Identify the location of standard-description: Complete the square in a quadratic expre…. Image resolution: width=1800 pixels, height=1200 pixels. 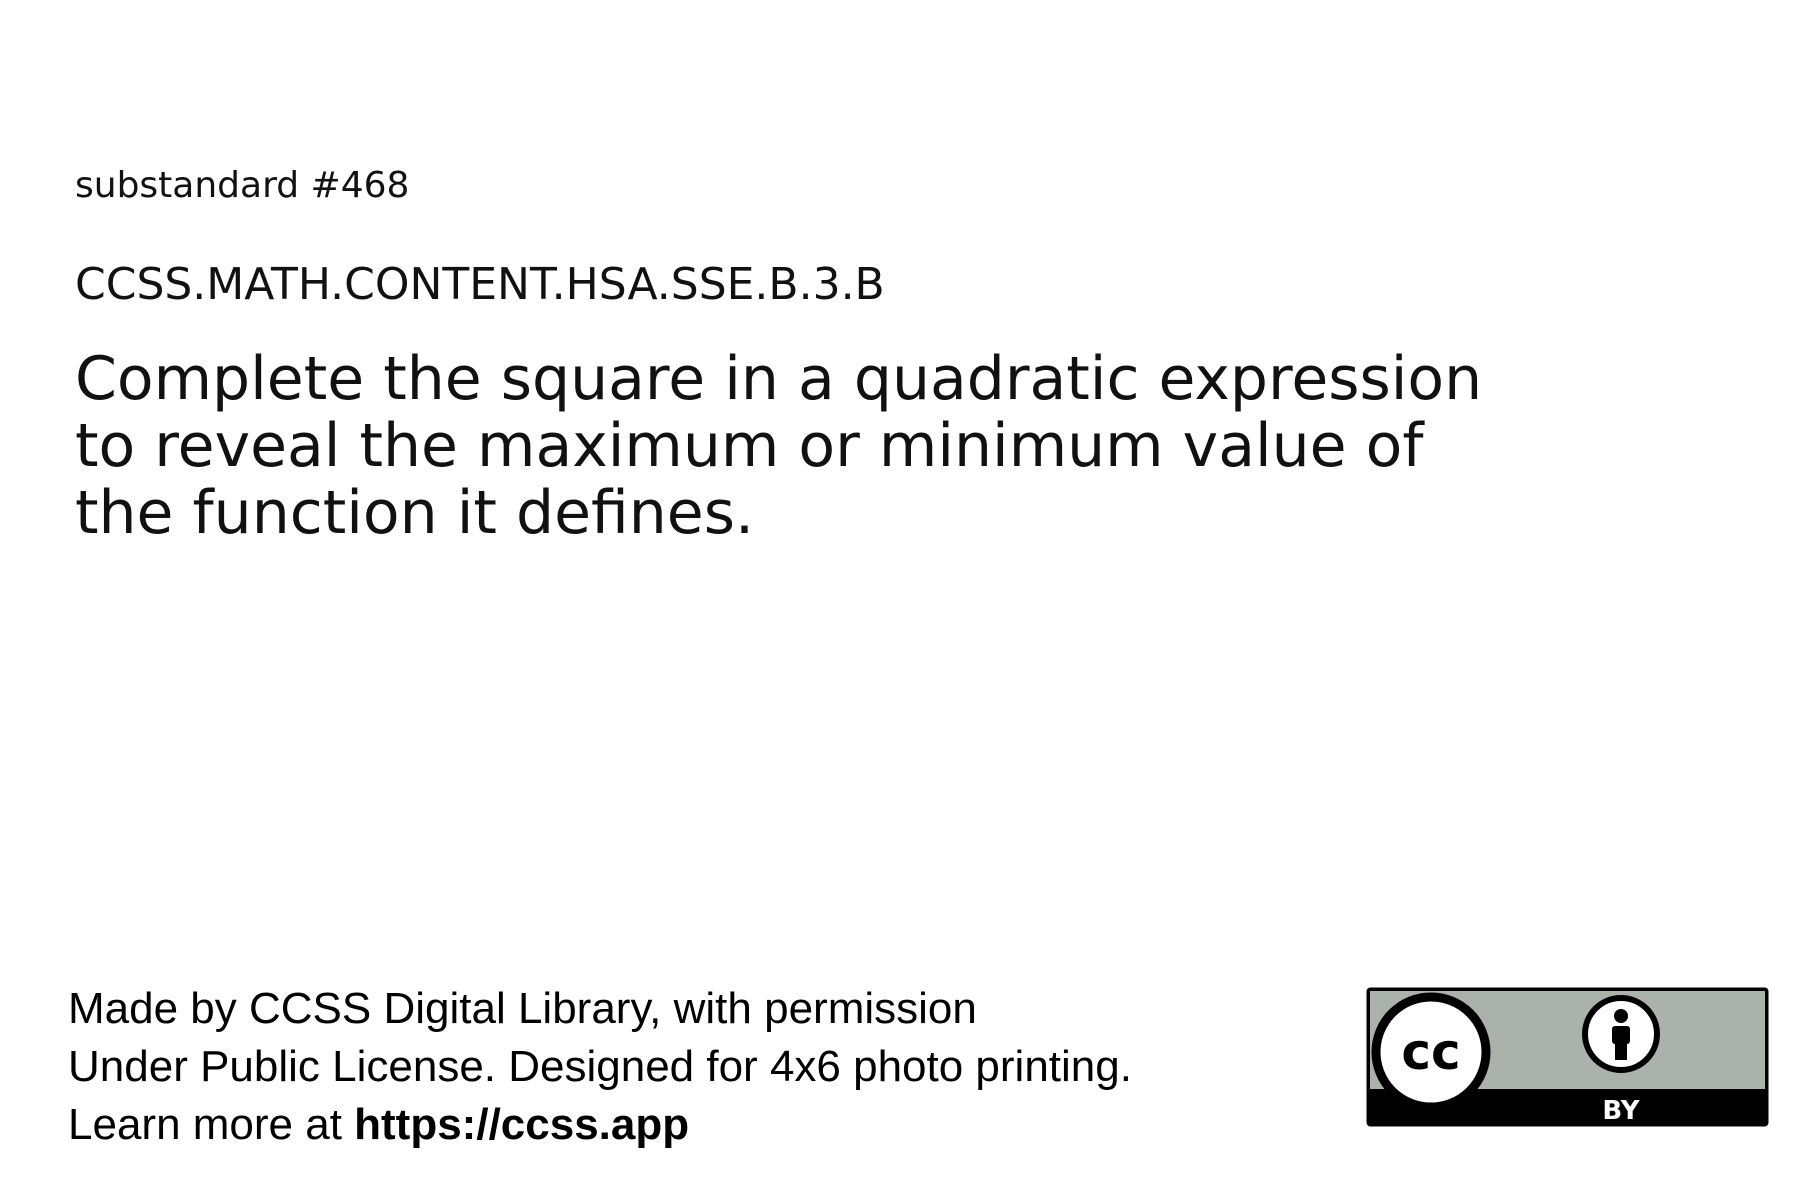
(779, 446).